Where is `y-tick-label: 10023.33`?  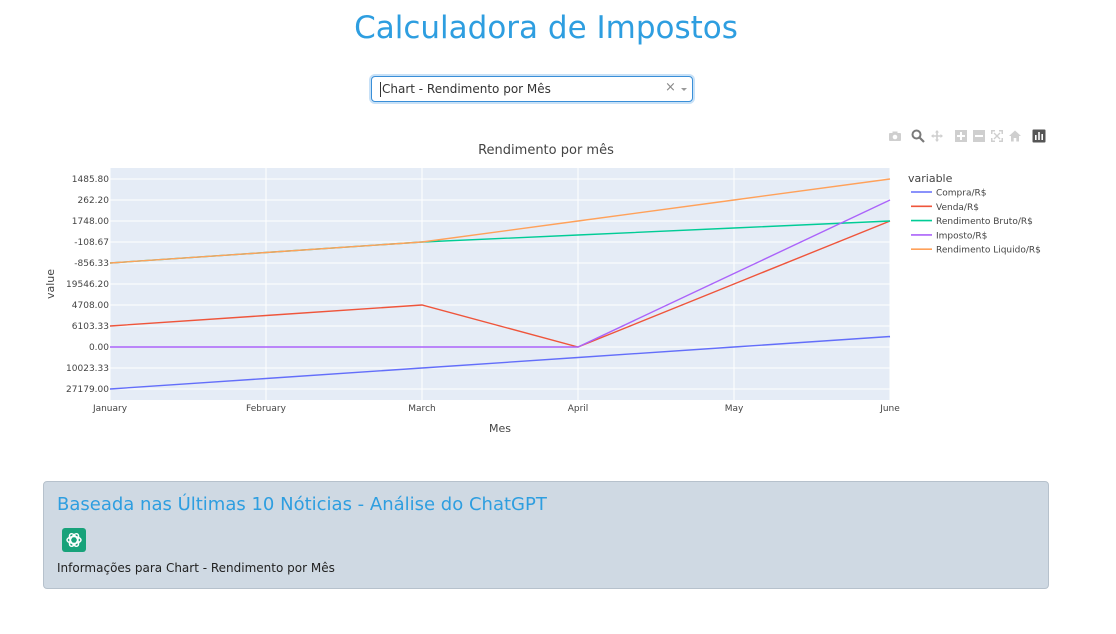 y-tick-label: 10023.33 is located at coordinates (87, 369).